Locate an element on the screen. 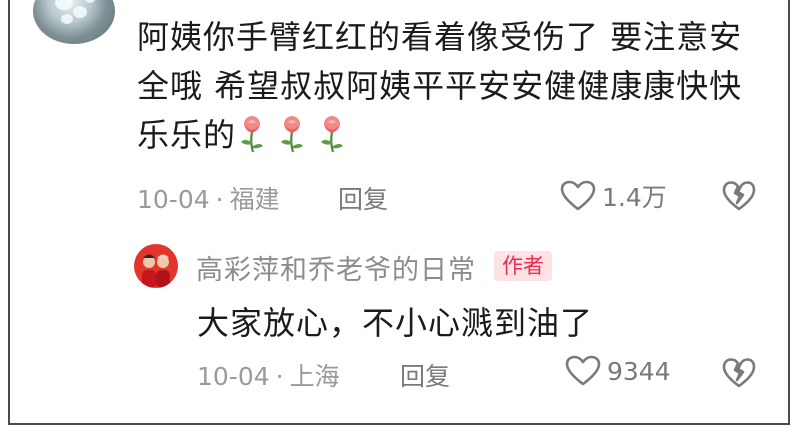 The height and width of the screenshot is (433, 800). comment-location: 福建 is located at coordinates (254, 199).